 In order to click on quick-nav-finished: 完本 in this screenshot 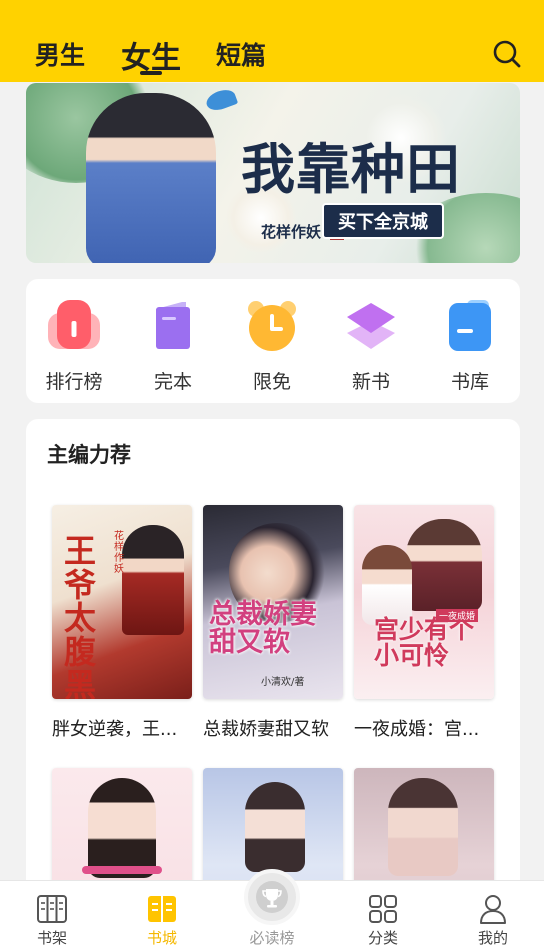, I will do `click(173, 346)`.